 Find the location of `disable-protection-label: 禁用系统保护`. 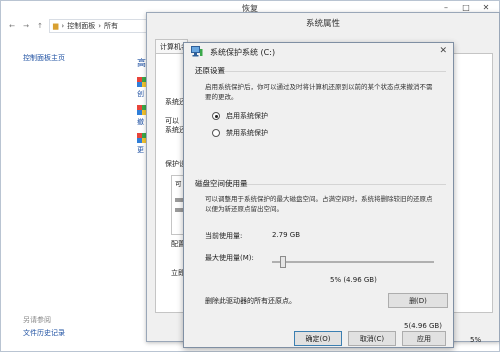

disable-protection-label: 禁用系统保护 is located at coordinates (247, 133).